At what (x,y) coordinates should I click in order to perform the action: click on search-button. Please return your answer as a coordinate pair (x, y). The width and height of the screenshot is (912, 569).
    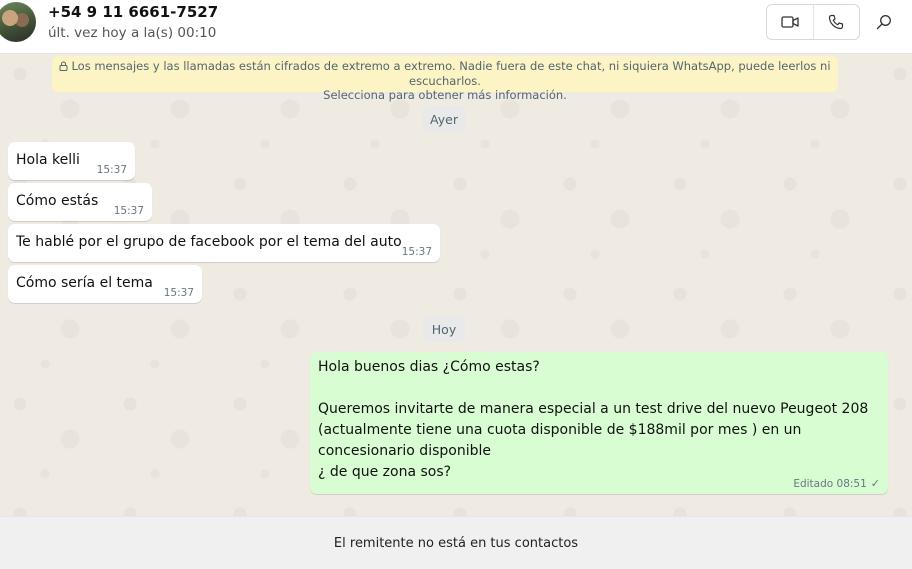
    Looking at the image, I should click on (884, 22).